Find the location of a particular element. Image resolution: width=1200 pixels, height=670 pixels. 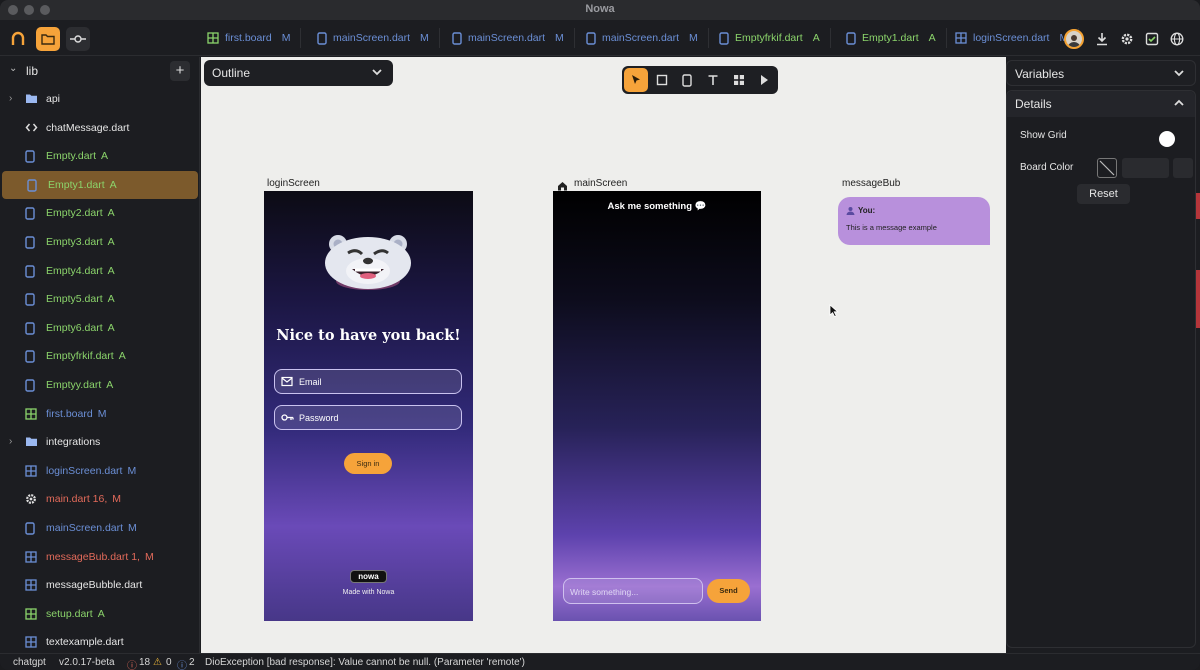

color-value-field is located at coordinates (1145, 168).